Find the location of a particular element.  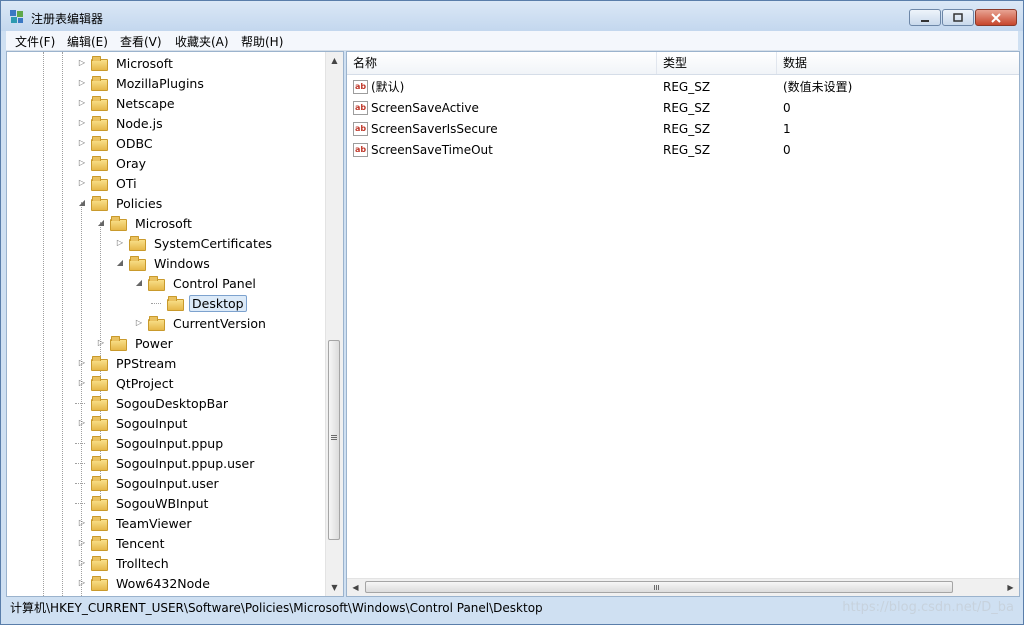

tree-node: ▷ ODBC is located at coordinates (116, 143).